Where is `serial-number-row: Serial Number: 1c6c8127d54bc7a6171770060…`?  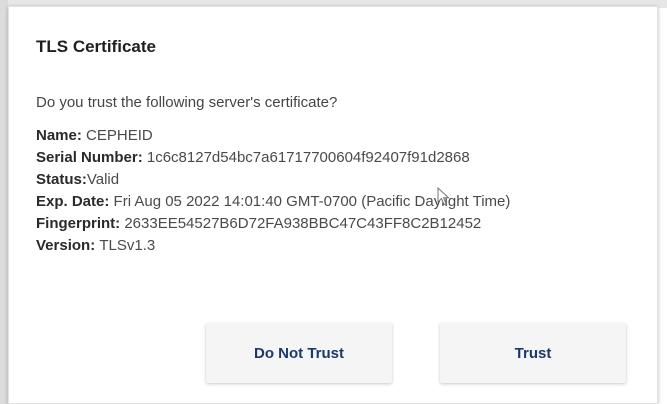
serial-number-row: Serial Number: 1c6c8127d54bc7a6171770060… is located at coordinates (273, 158).